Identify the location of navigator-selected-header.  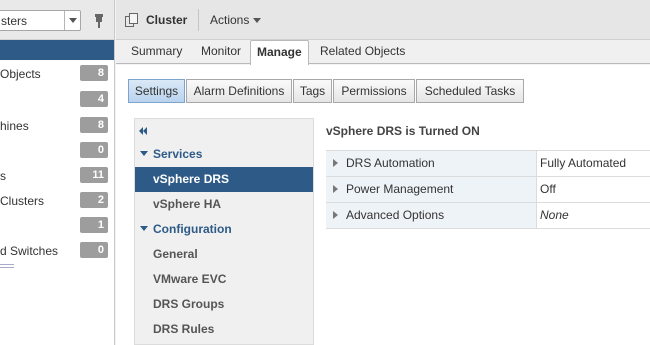
(57, 50).